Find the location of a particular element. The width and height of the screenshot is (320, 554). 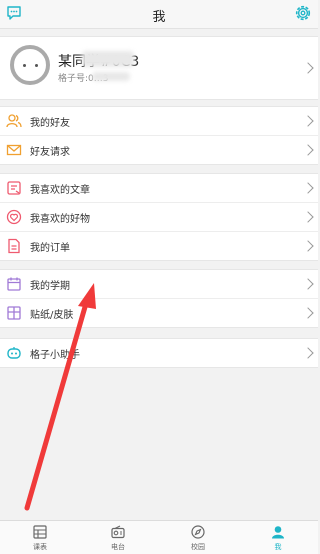

avatar is located at coordinates (30, 65).